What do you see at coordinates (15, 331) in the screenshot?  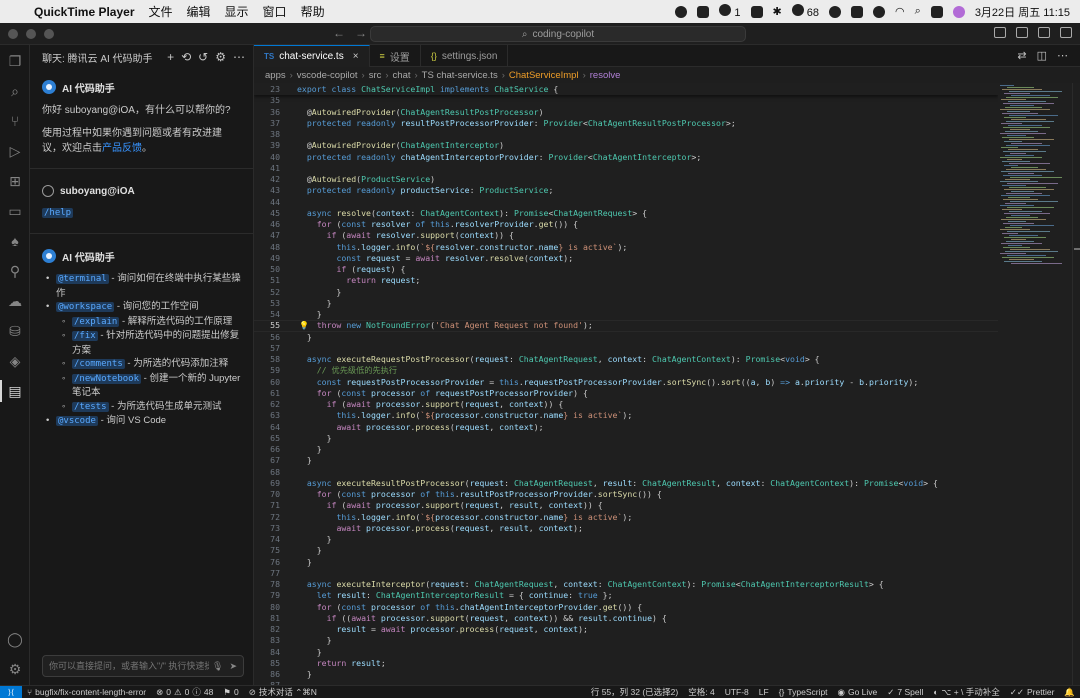 I see `database-icon: ⛁` at bounding box center [15, 331].